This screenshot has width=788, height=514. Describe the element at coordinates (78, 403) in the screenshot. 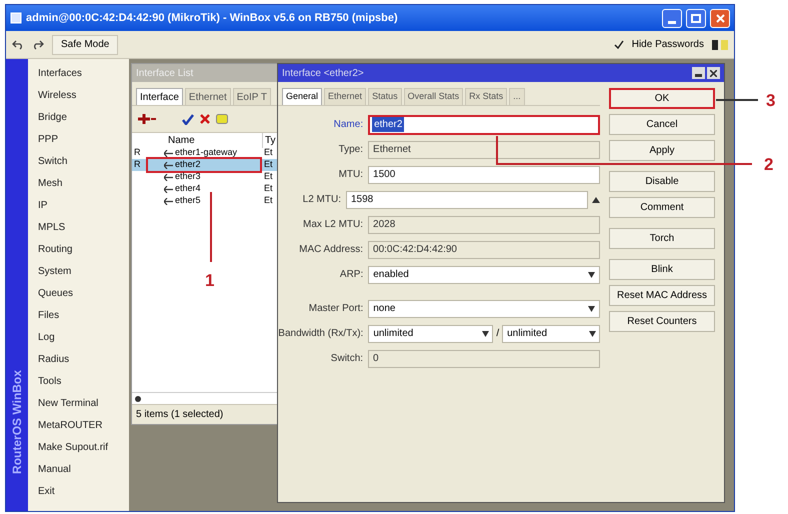

I see `sidebar-item: New Terminal` at that location.